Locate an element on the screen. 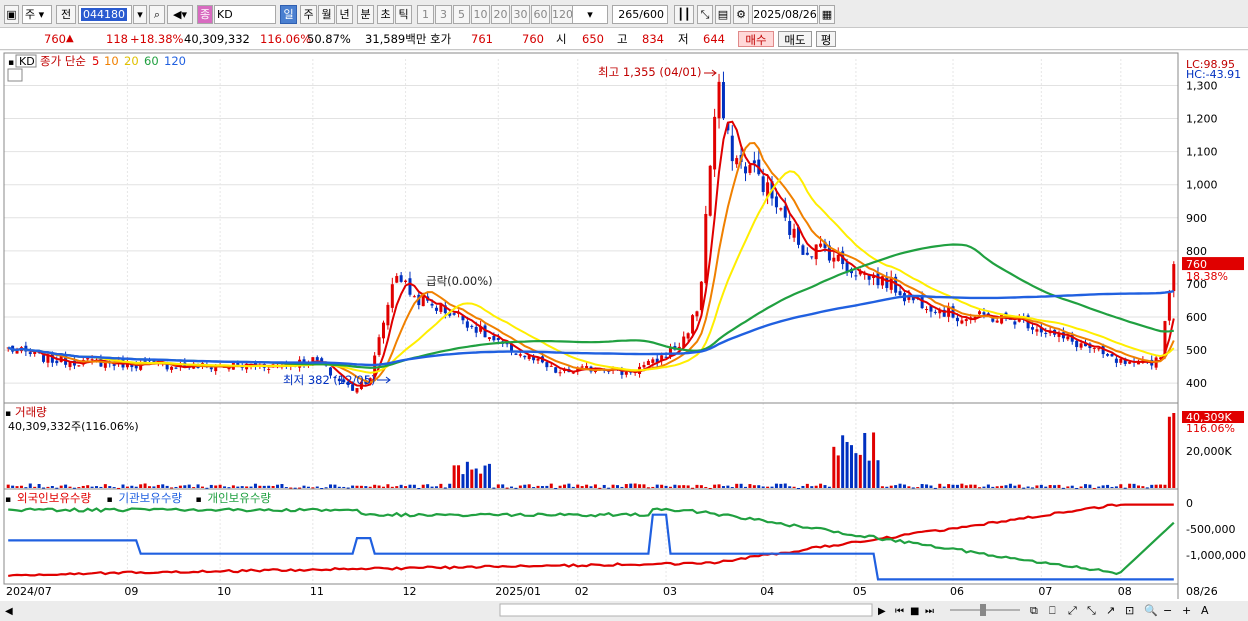 Image resolution: width=1248 pixels, height=621 pixels. quick-count-10-button: 10 is located at coordinates (480, 14).